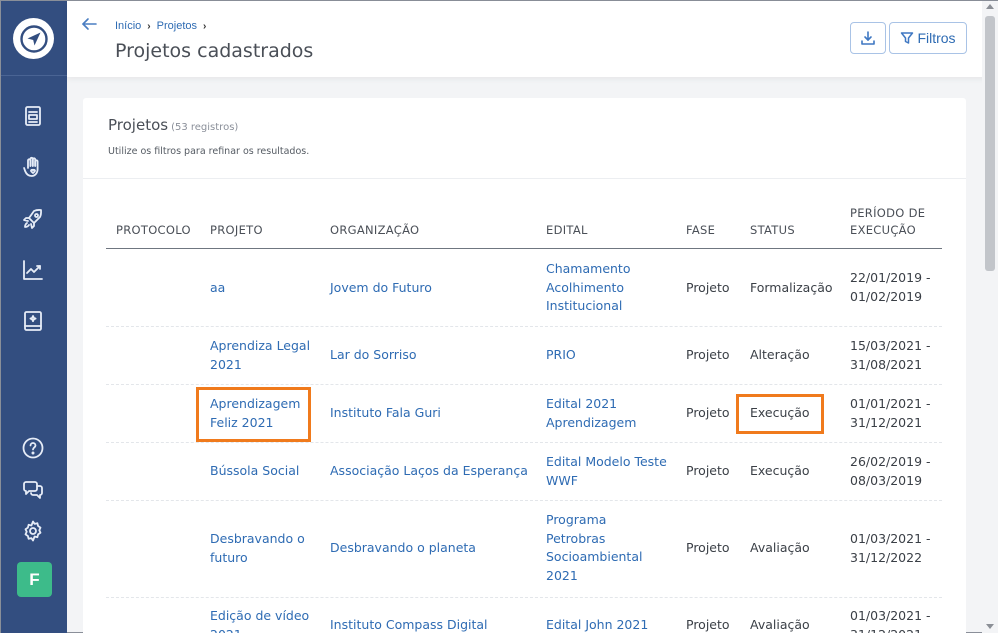 This screenshot has width=998, height=633. What do you see at coordinates (567, 230) in the screenshot?
I see `column-header-edital: EDITAL` at bounding box center [567, 230].